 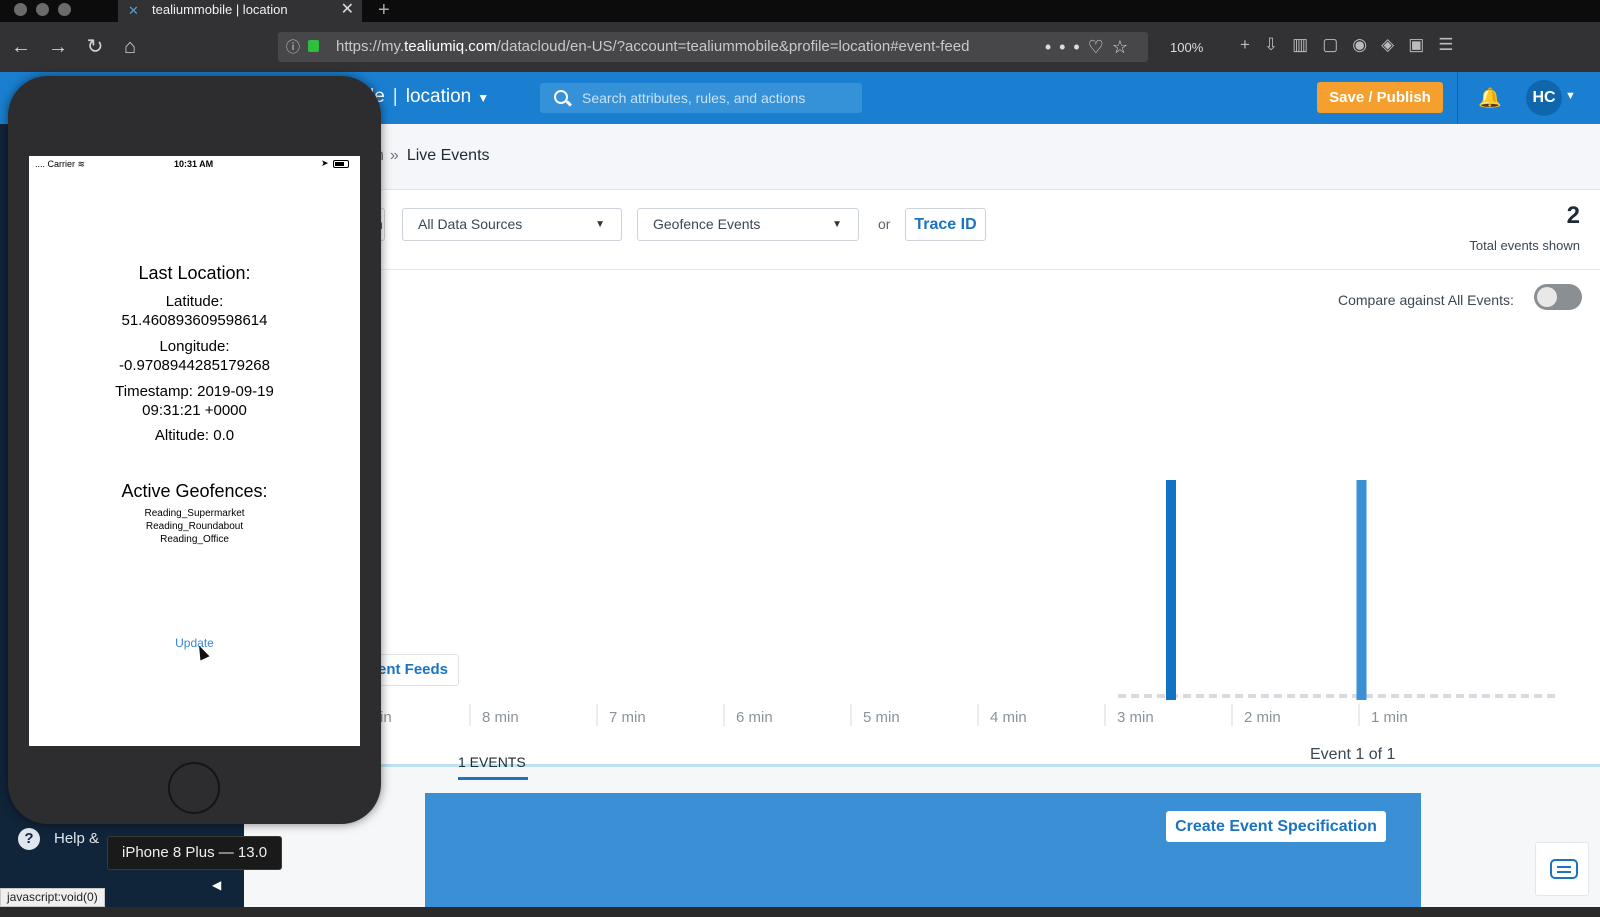 What do you see at coordinates (1008, 717) in the screenshot?
I see `x-axis-tick-label: 4 min` at bounding box center [1008, 717].